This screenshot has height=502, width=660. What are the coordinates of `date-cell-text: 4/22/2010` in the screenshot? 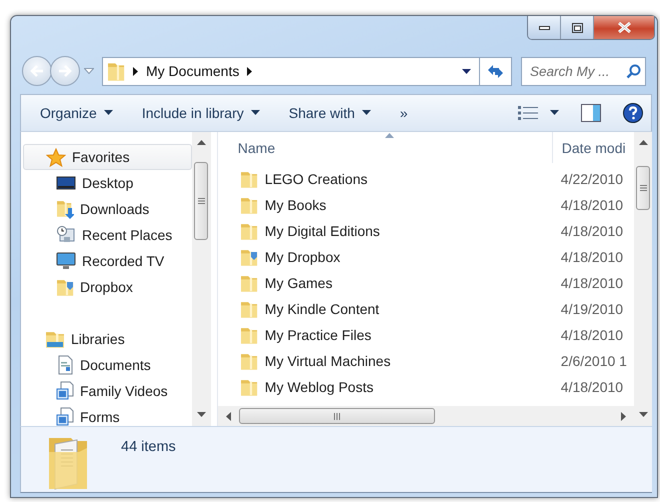 It's located at (592, 179).